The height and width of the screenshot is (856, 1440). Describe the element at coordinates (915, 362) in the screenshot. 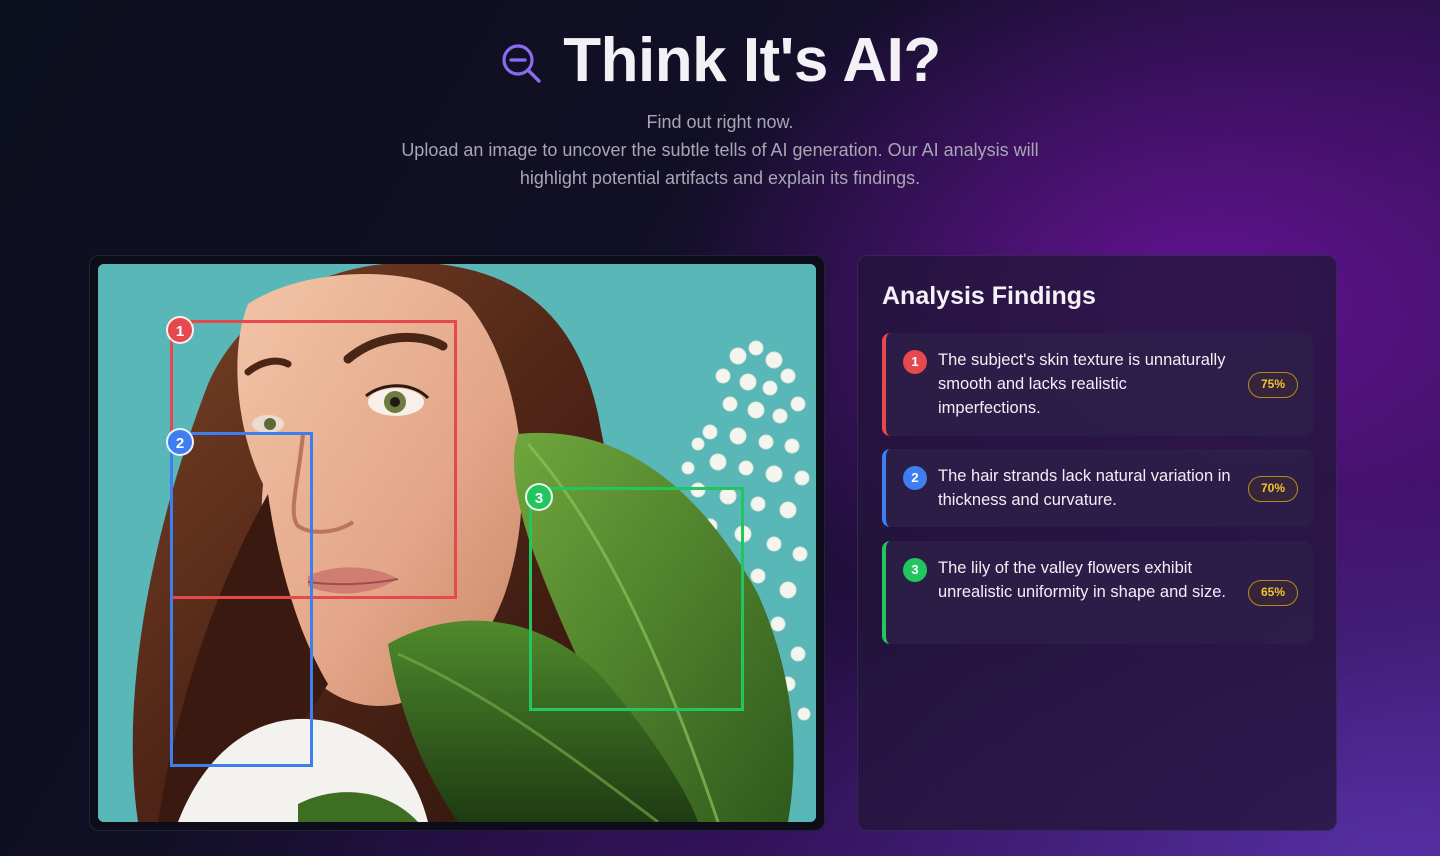

I see `finding-number-badge: 1` at that location.